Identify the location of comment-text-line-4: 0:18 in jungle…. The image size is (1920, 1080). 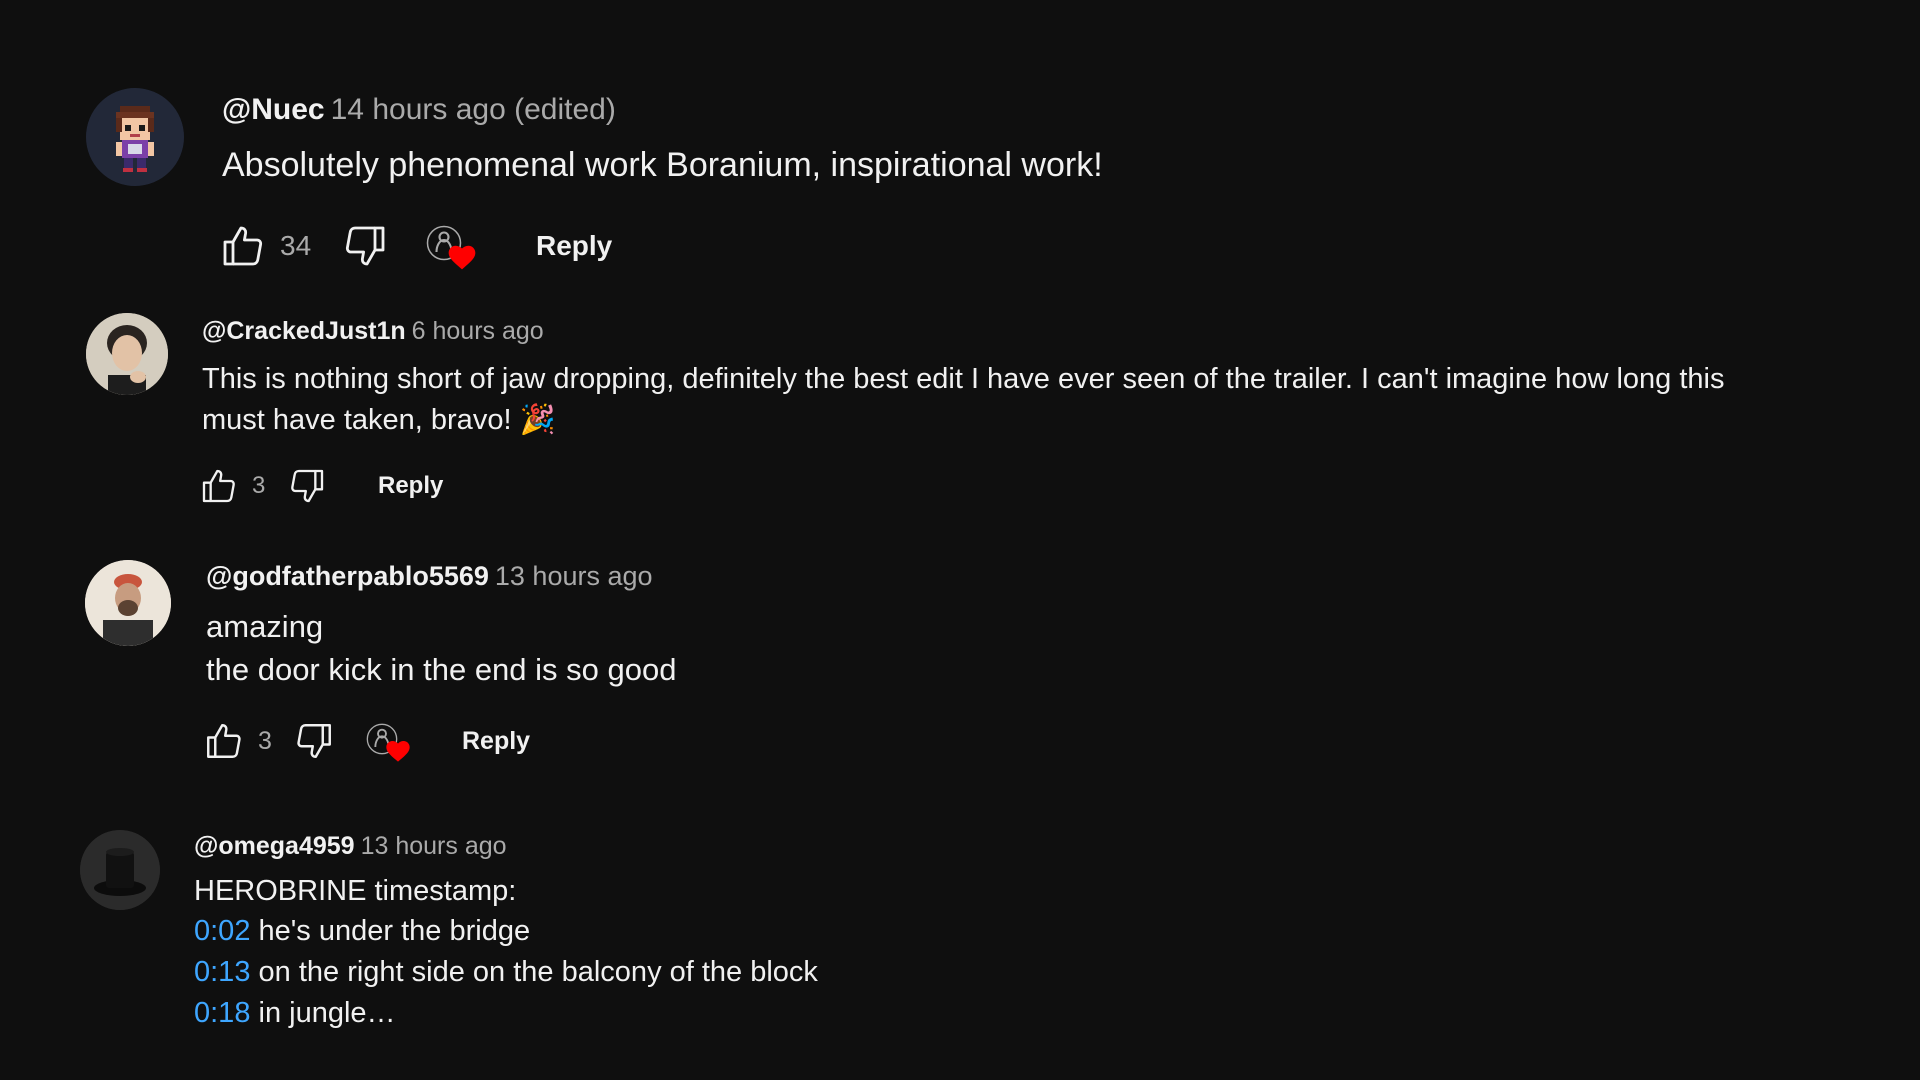
(506, 1013).